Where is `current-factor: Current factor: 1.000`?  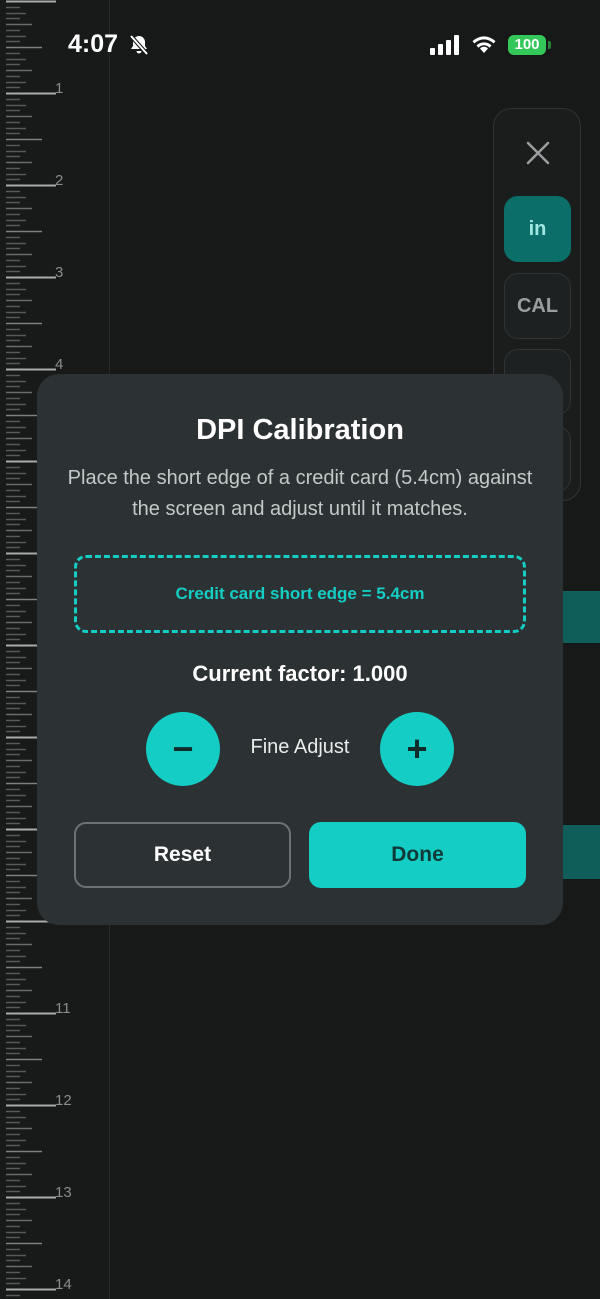
current-factor: Current factor: 1.000 is located at coordinates (300, 673).